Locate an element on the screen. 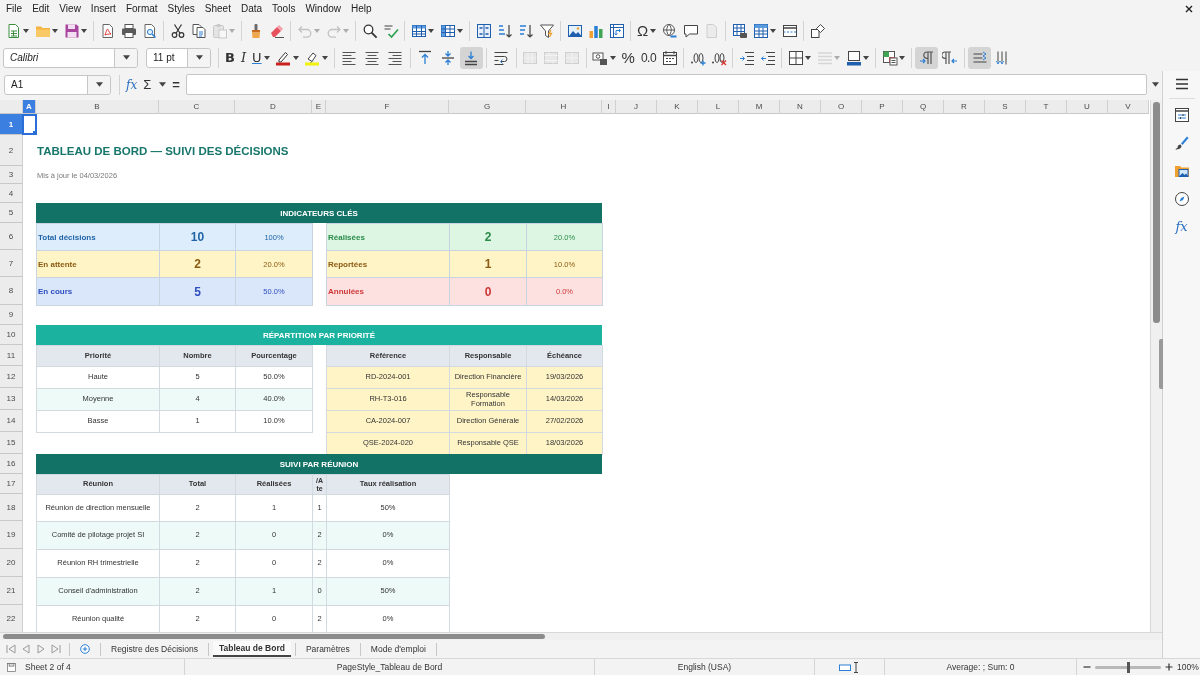 Image resolution: width=1200 pixels, height=675 pixels. column-header: Q is located at coordinates (923, 107).